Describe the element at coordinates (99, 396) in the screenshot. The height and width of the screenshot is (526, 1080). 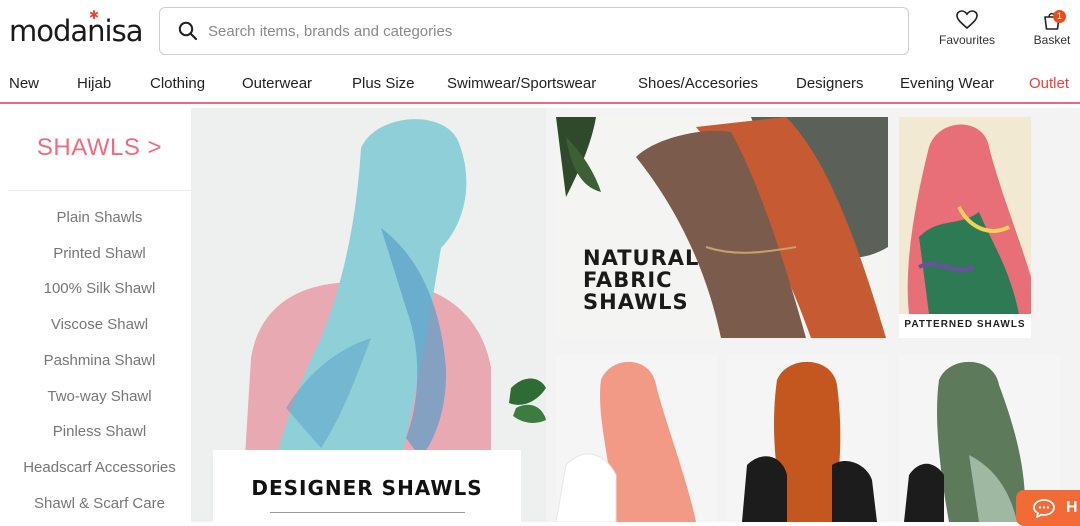
I see `sidebar-item-two-way-shawl: Two-way Shawl` at that location.